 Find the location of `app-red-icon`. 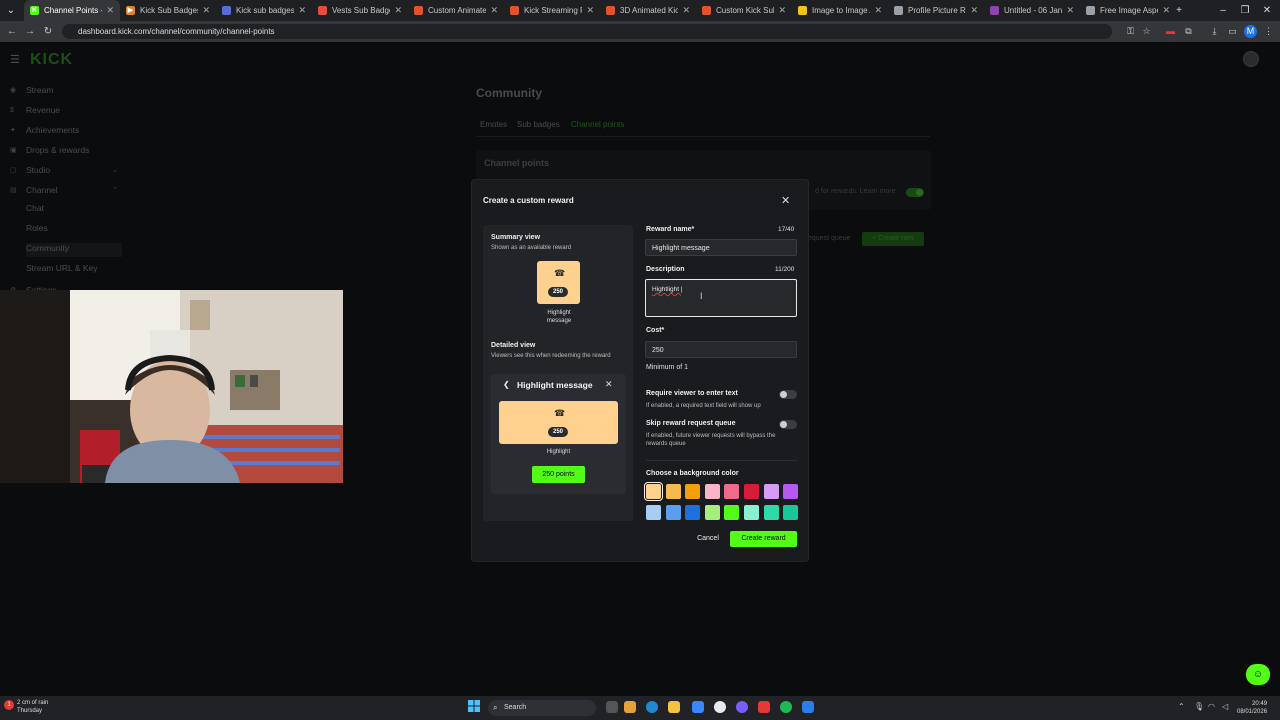

app-red-icon is located at coordinates (764, 707).